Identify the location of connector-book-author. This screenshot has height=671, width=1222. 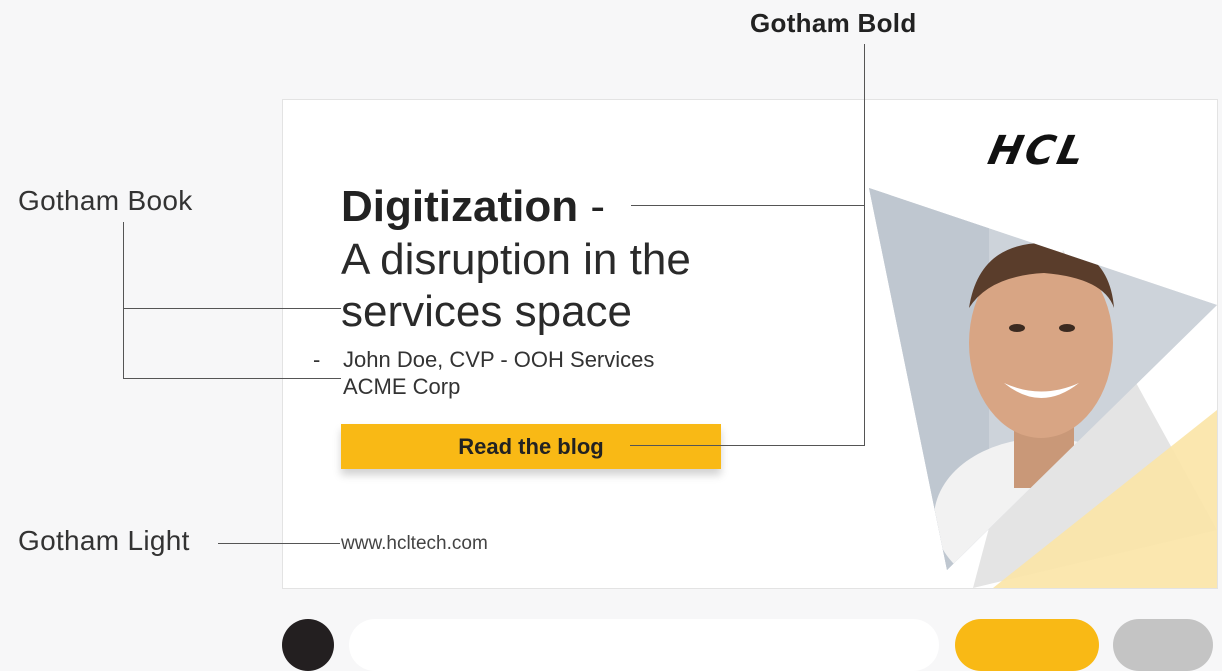
(232, 378).